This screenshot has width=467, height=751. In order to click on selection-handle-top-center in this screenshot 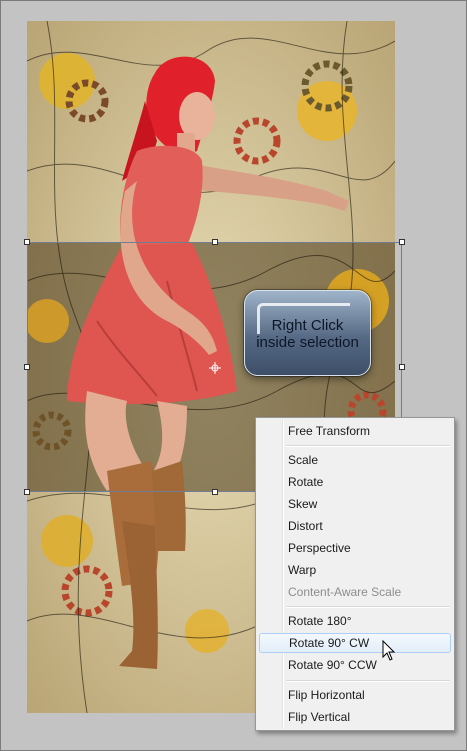, I will do `click(215, 242)`.